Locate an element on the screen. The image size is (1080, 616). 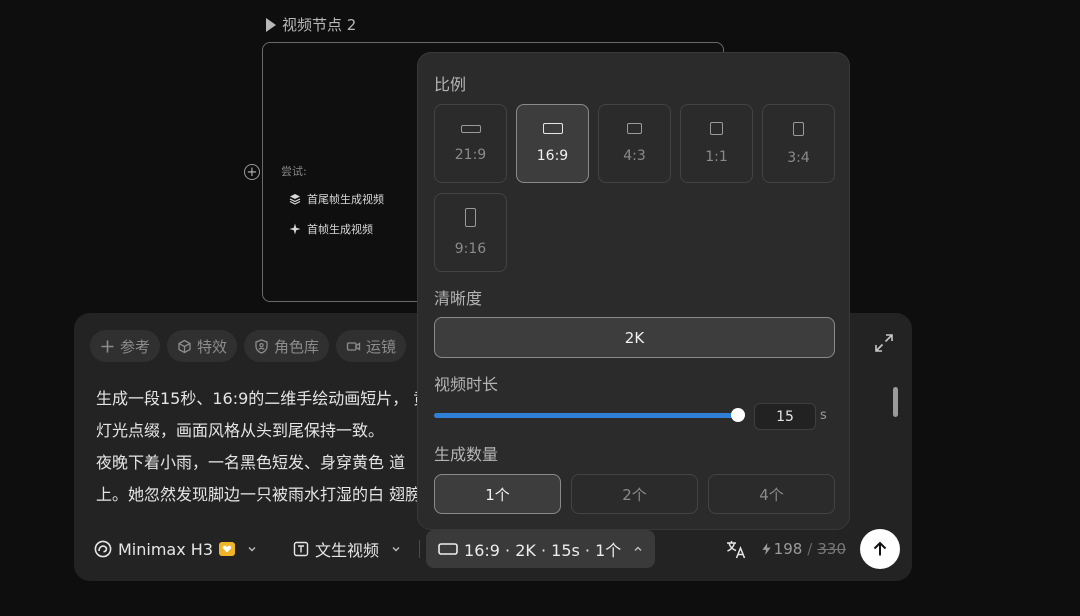
node-title: 视频节点 2 is located at coordinates (311, 24).